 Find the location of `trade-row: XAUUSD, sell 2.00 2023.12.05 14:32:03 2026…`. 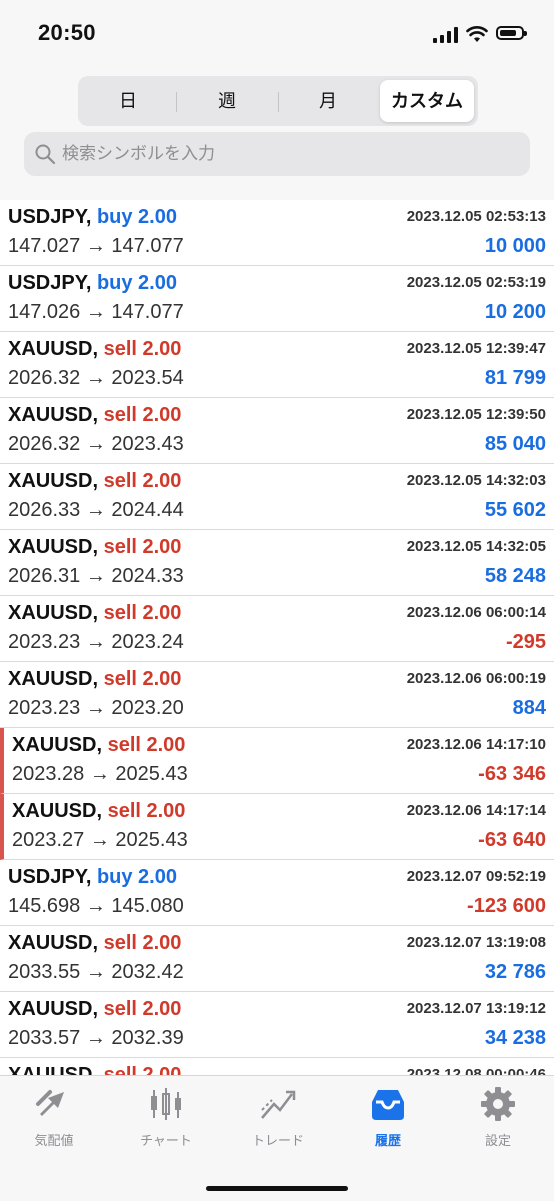

trade-row: XAUUSD, sell 2.00 2023.12.05 14:32:03 2026… is located at coordinates (277, 497).